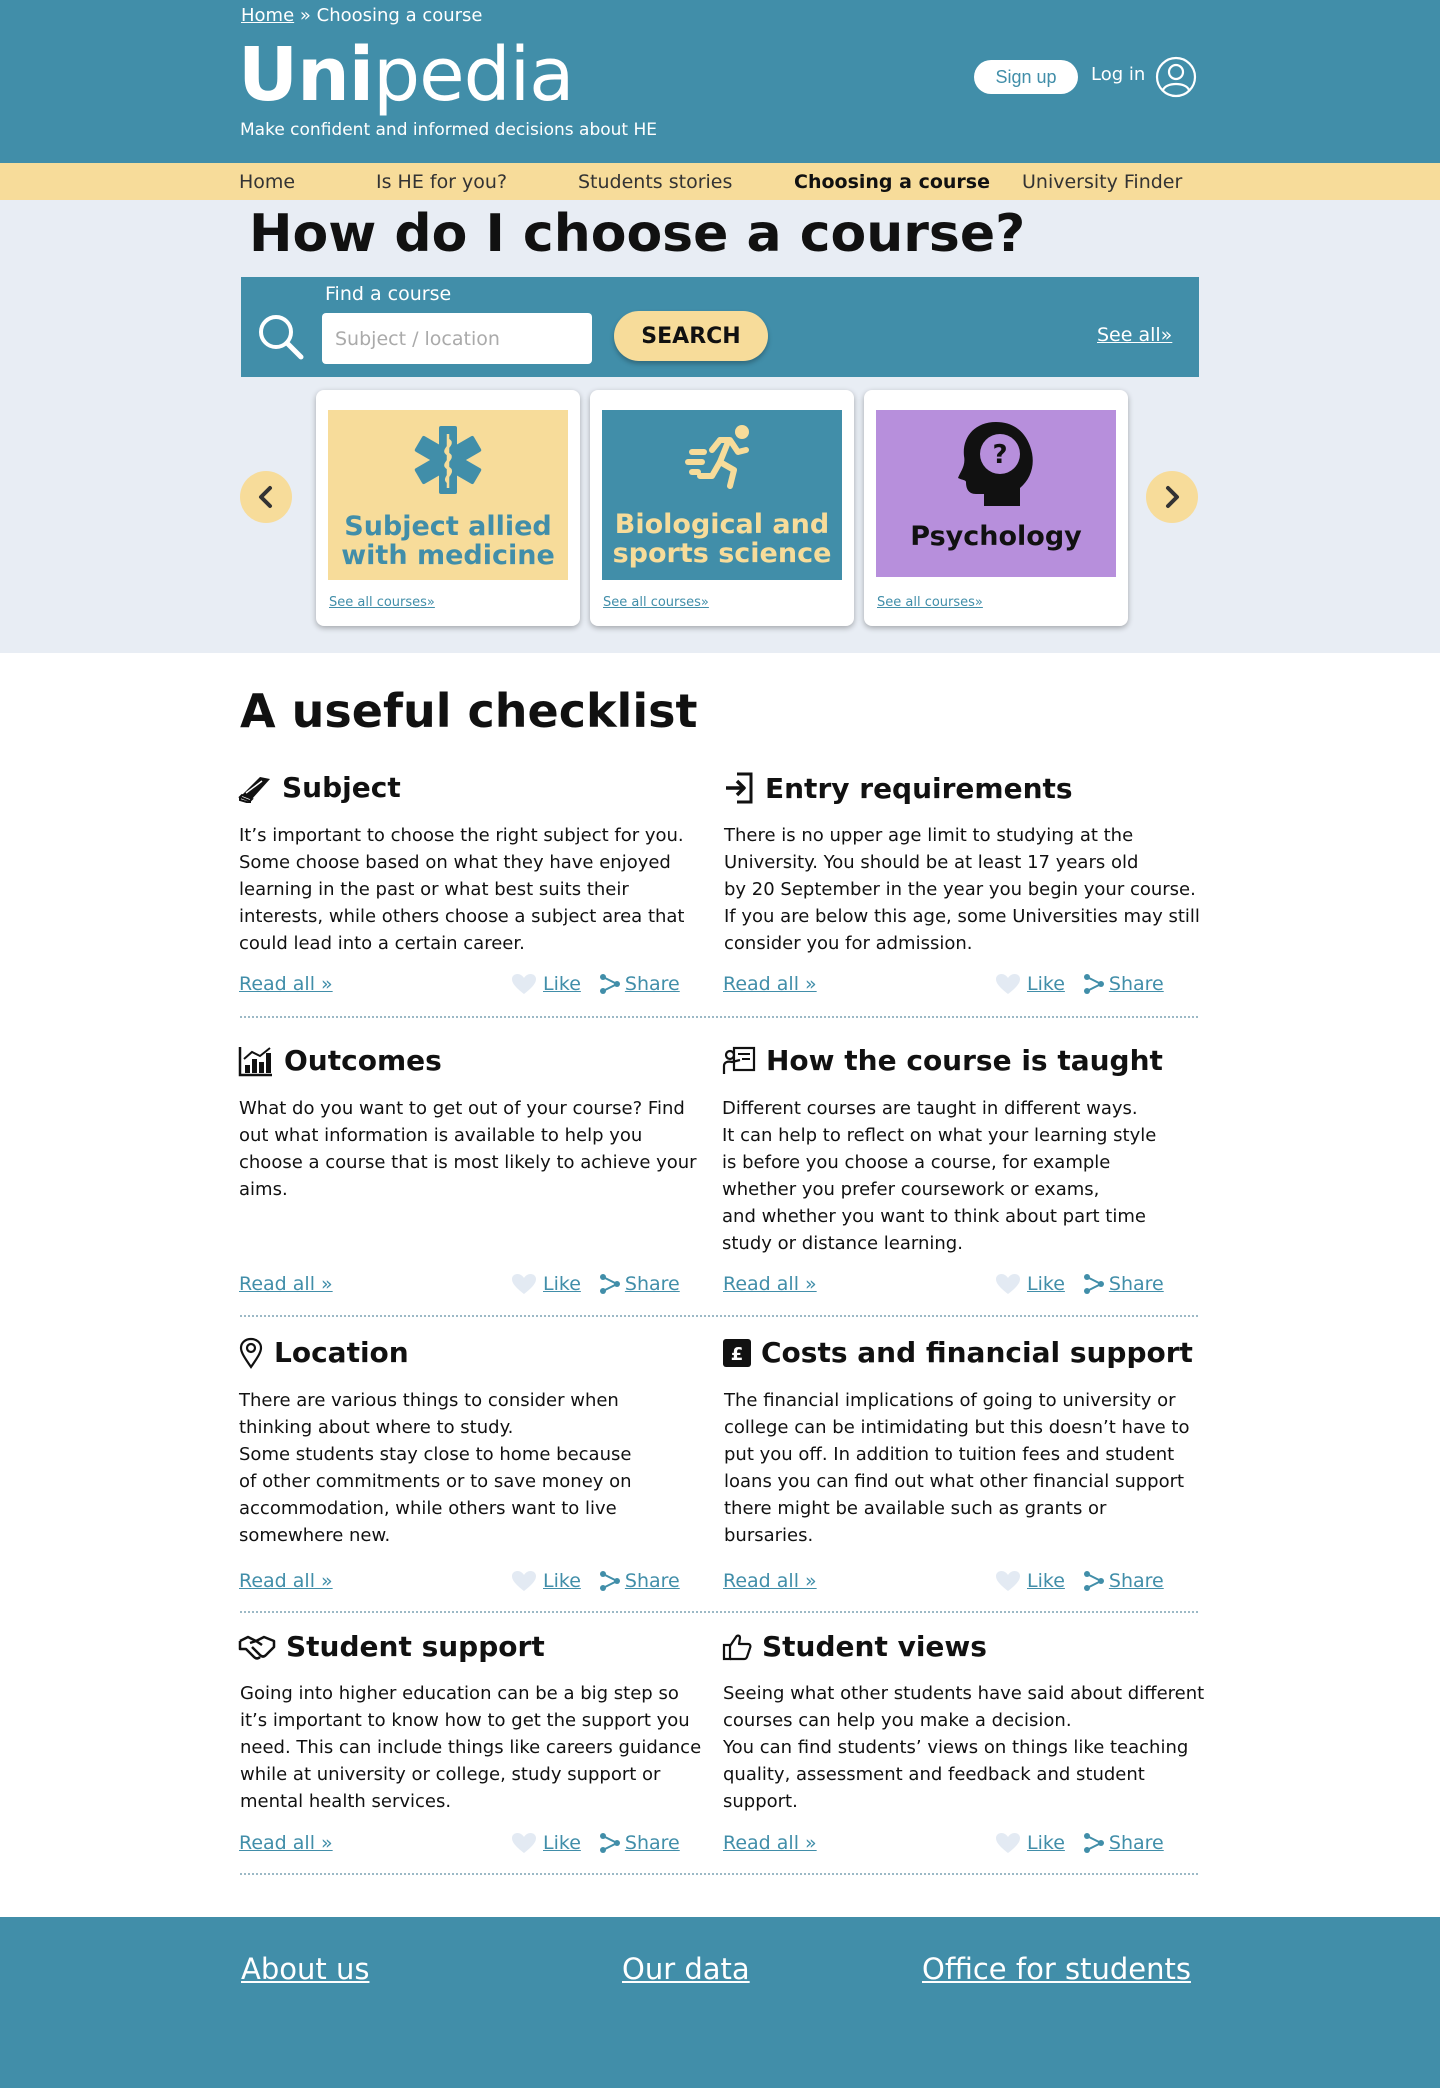 The height and width of the screenshot is (2088, 1440). Describe the element at coordinates (964, 1060) in the screenshot. I see `checklist-item-title: How the course is taught` at that location.